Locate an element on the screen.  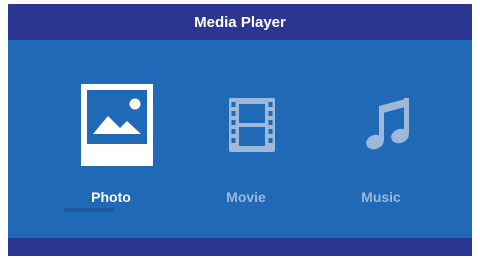
menu-item-music: Music is located at coordinates (381, 150).